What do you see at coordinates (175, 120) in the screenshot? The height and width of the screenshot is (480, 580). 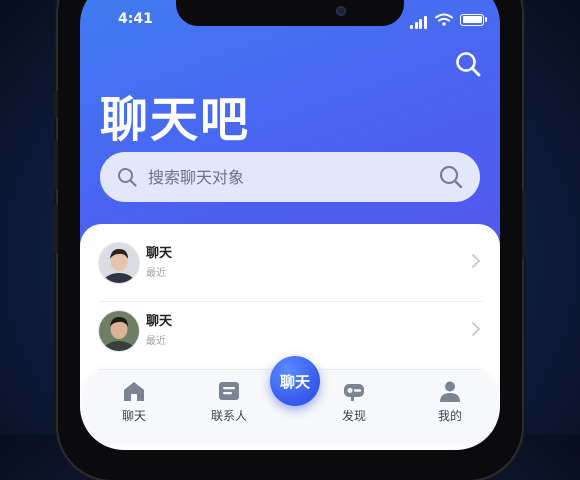 I see `page-title: 聊天吧` at bounding box center [175, 120].